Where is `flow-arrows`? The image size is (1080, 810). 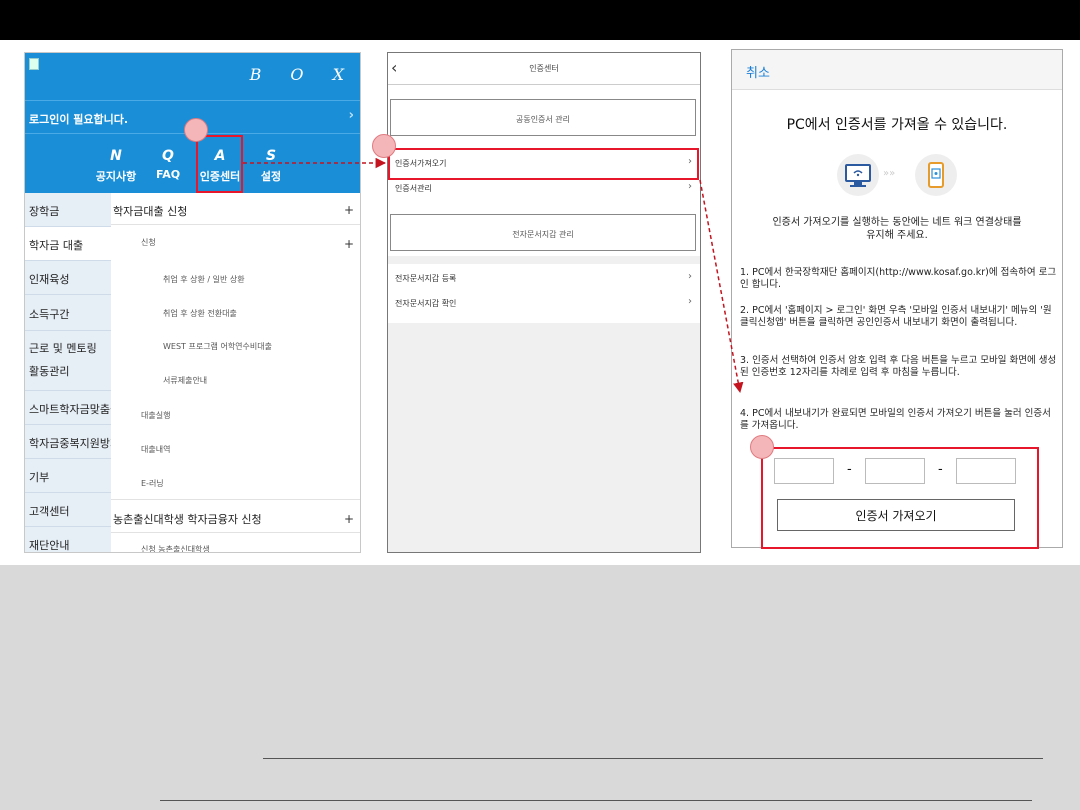 flow-arrows is located at coordinates (493, 275).